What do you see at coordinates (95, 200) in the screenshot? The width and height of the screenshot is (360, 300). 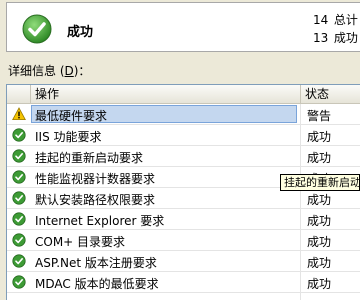 I see `row-operation: 默认安装路径权限要求` at bounding box center [95, 200].